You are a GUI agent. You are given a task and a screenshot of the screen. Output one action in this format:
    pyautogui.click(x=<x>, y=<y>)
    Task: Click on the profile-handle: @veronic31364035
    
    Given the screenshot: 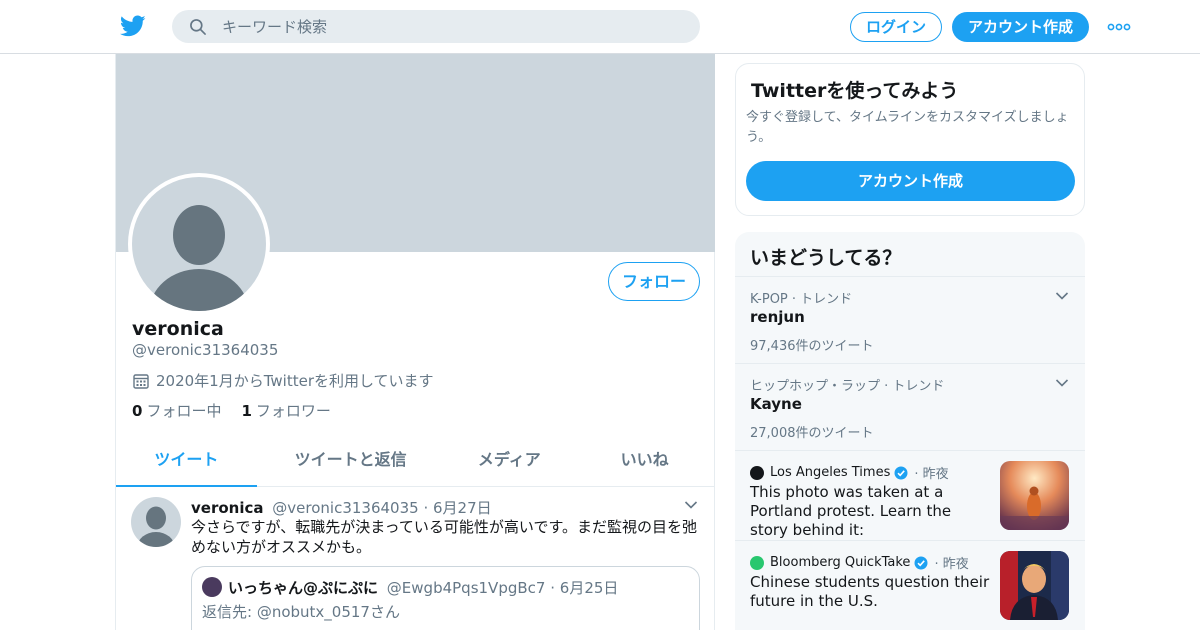 What is the action you would take?
    pyautogui.click(x=205, y=350)
    